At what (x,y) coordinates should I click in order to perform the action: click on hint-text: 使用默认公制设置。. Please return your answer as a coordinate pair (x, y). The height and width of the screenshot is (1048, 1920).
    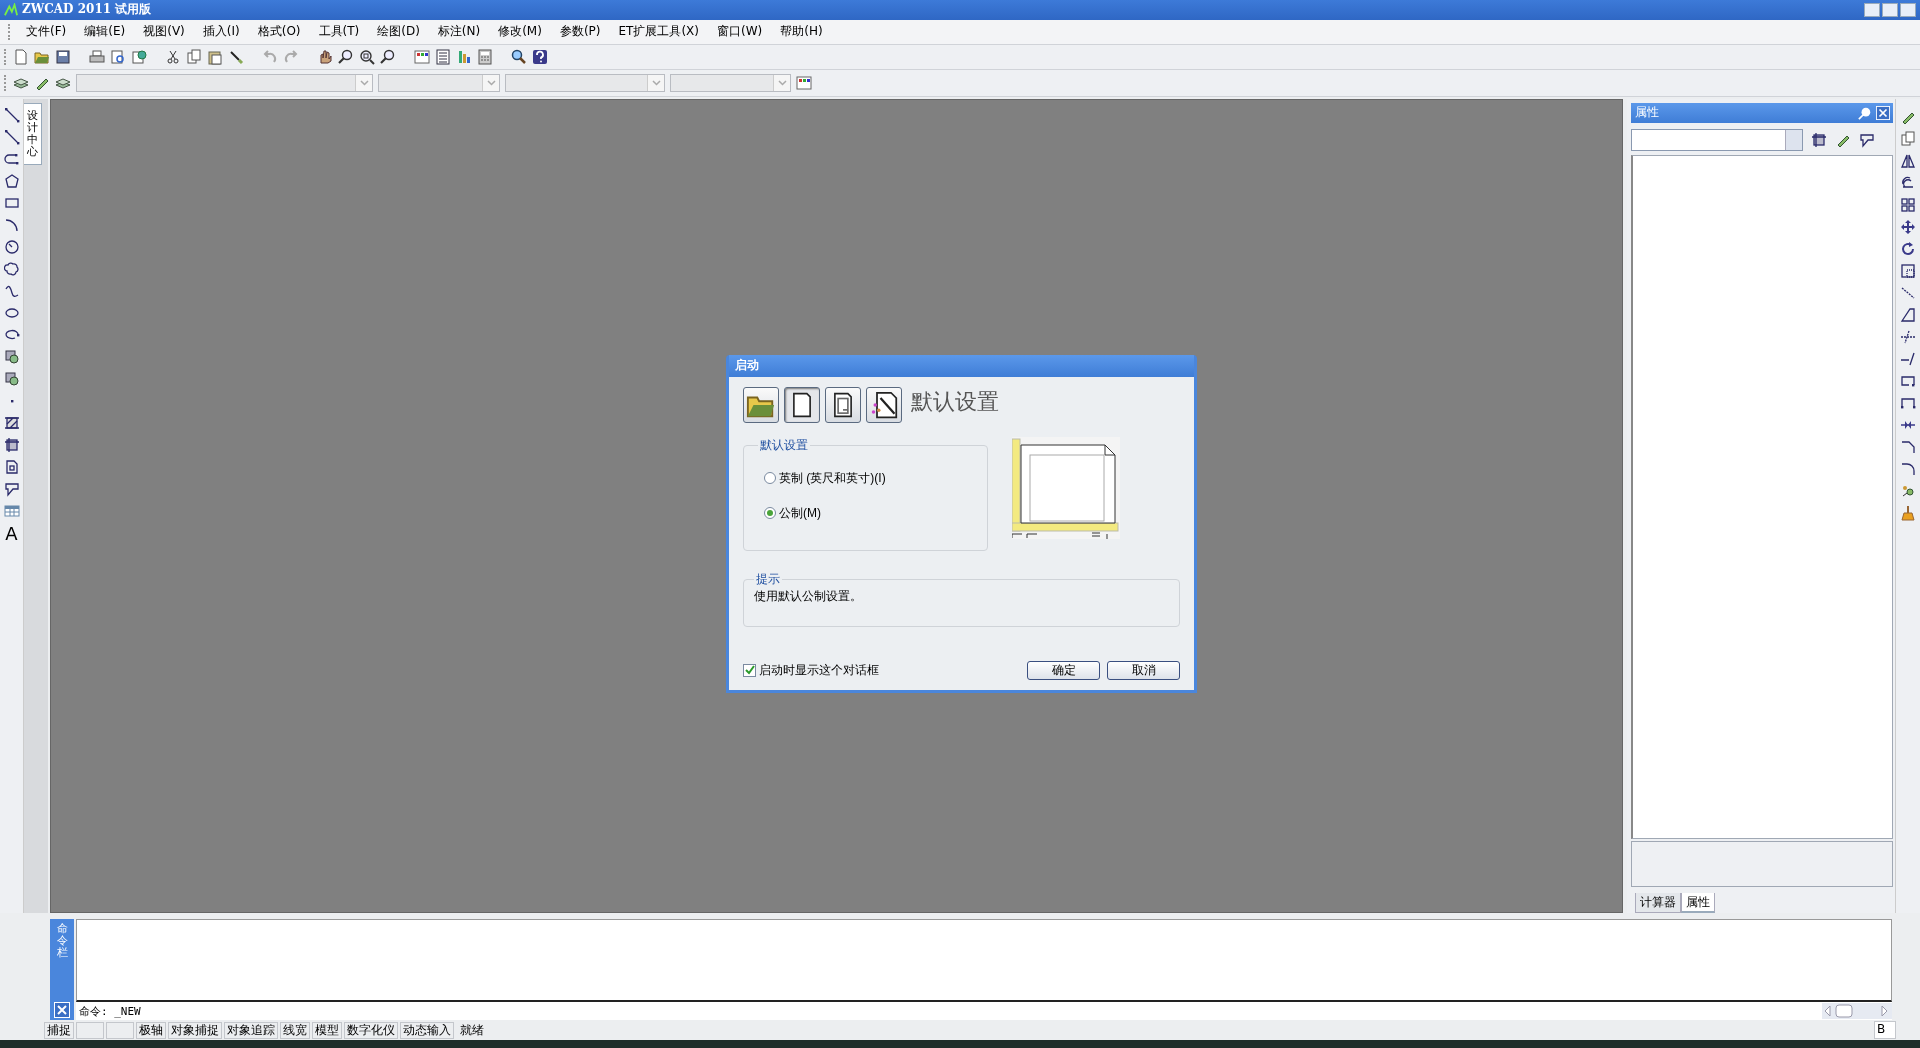
    Looking at the image, I should click on (808, 595).